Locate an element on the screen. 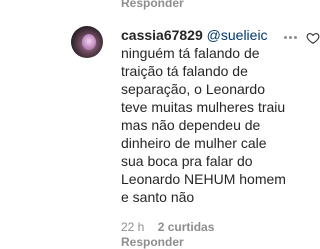 Image resolution: width=320 pixels, height=249 pixels. avatar-image is located at coordinates (89, 42).